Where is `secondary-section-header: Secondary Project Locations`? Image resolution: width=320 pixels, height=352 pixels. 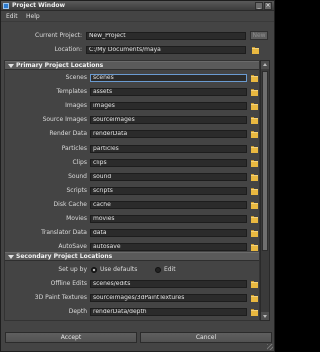 secondary-section-header: Secondary Project Locations is located at coordinates (132, 256).